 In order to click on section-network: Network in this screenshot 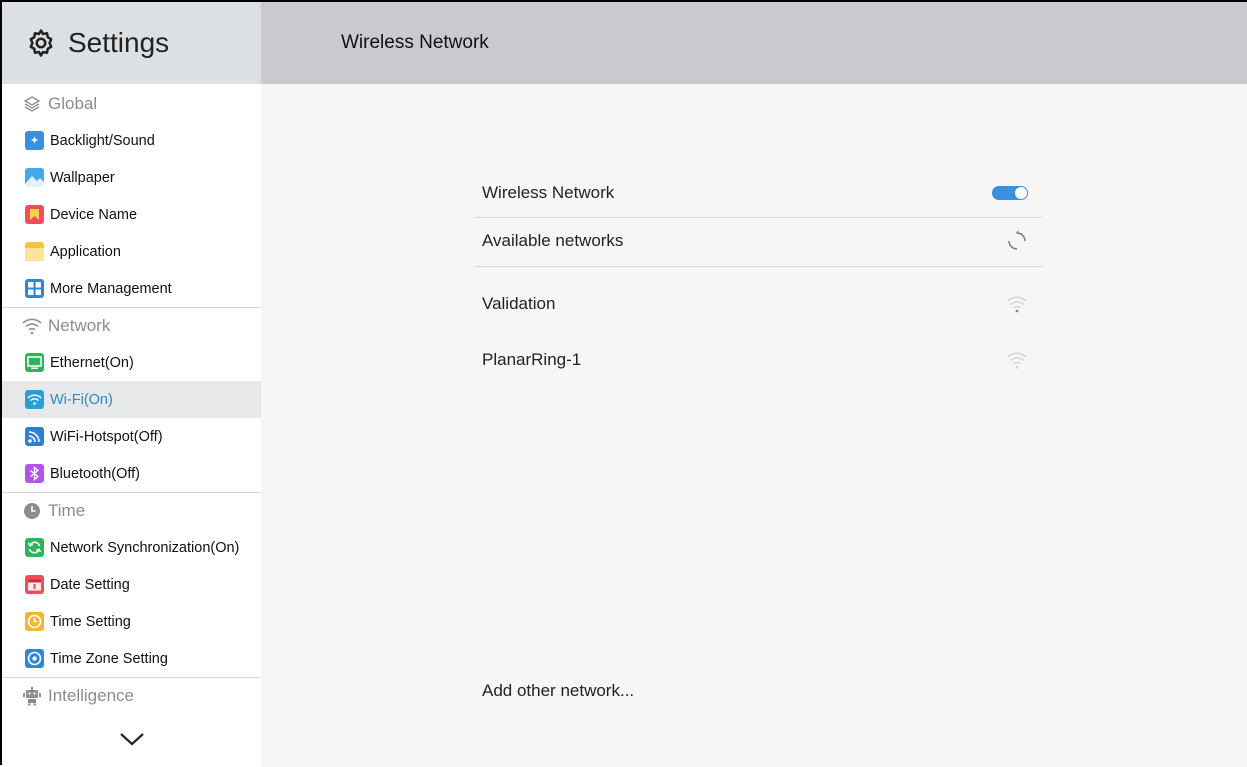, I will do `click(131, 326)`.